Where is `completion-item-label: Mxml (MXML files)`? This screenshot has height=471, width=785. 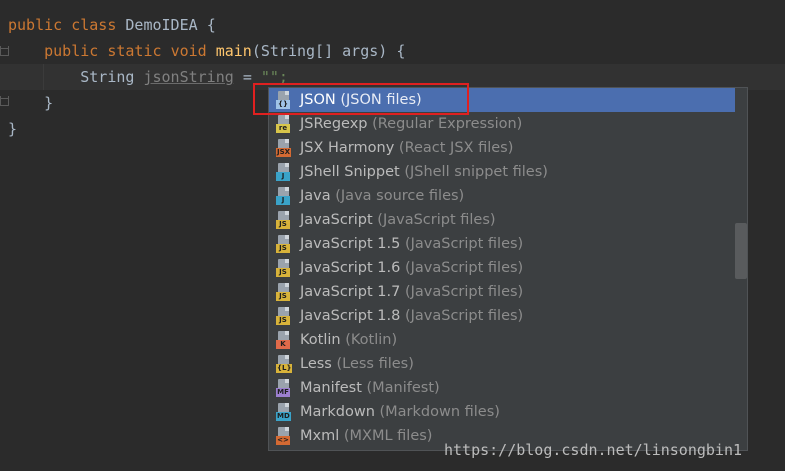 completion-item-label: Mxml (MXML files) is located at coordinates (366, 436).